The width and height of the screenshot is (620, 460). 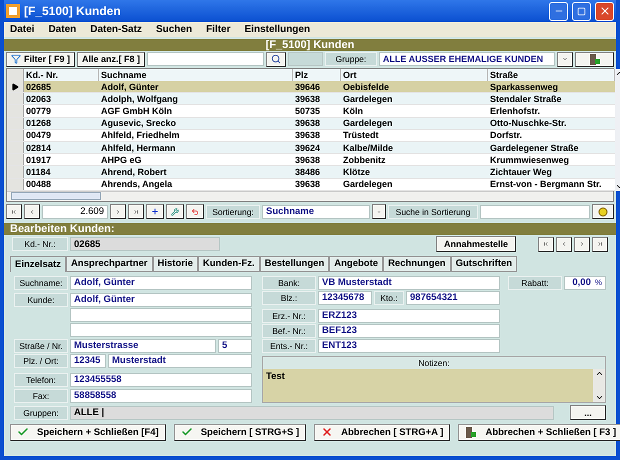 I want to click on tab: Kunden-Fz., so click(x=229, y=264).